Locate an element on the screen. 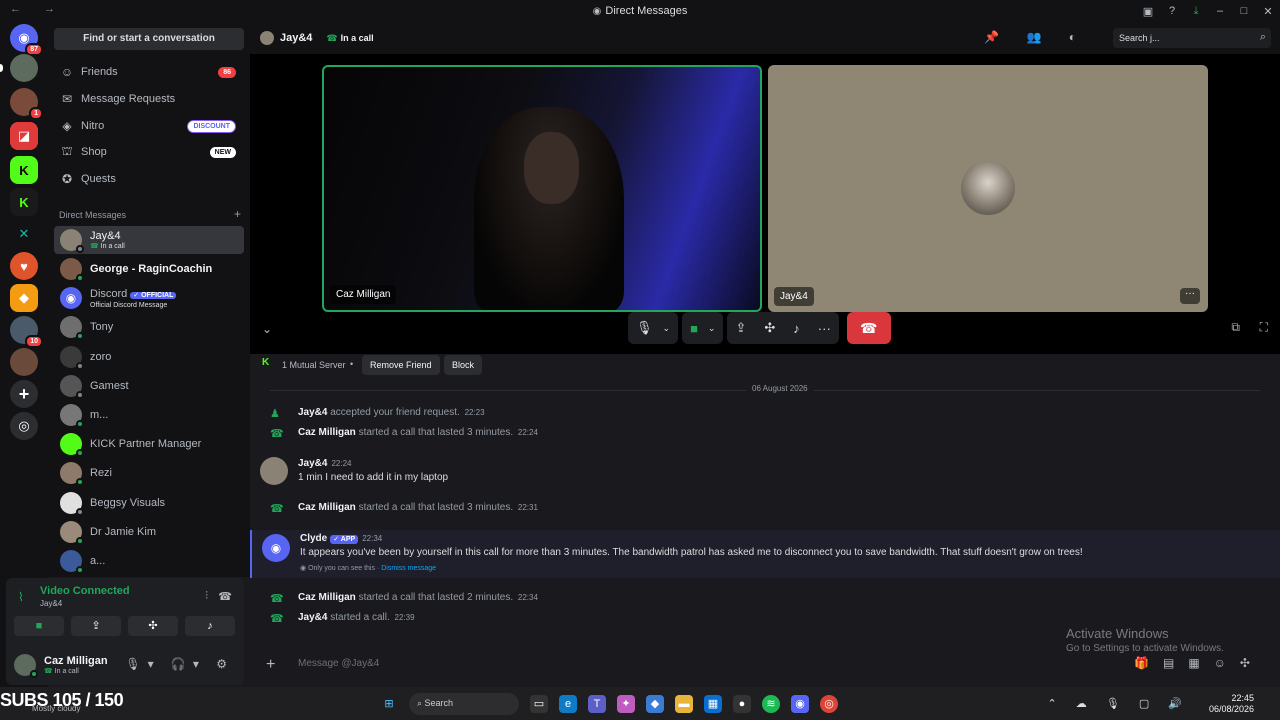  activities-button: ✣ is located at coordinates (153, 626).